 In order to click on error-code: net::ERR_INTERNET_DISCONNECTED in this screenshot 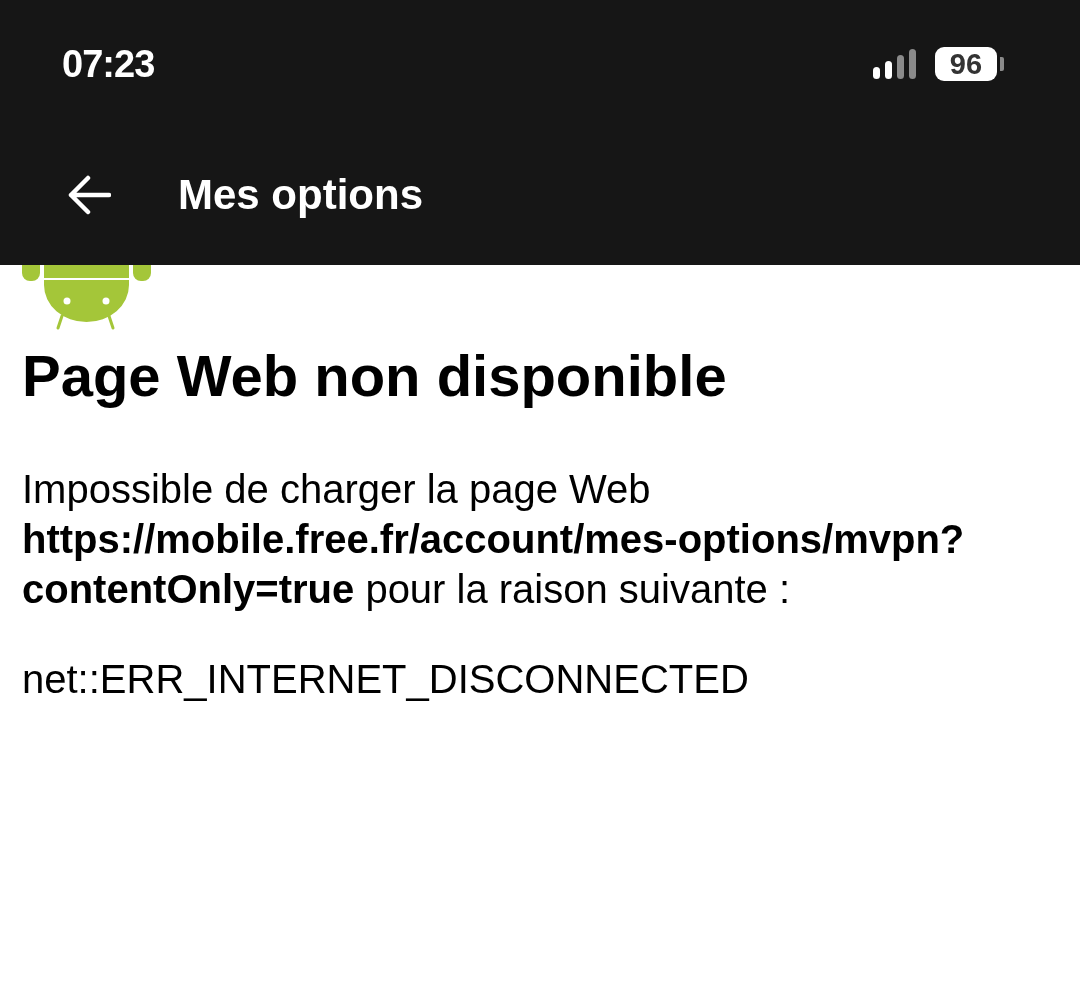, I will do `click(386, 679)`.